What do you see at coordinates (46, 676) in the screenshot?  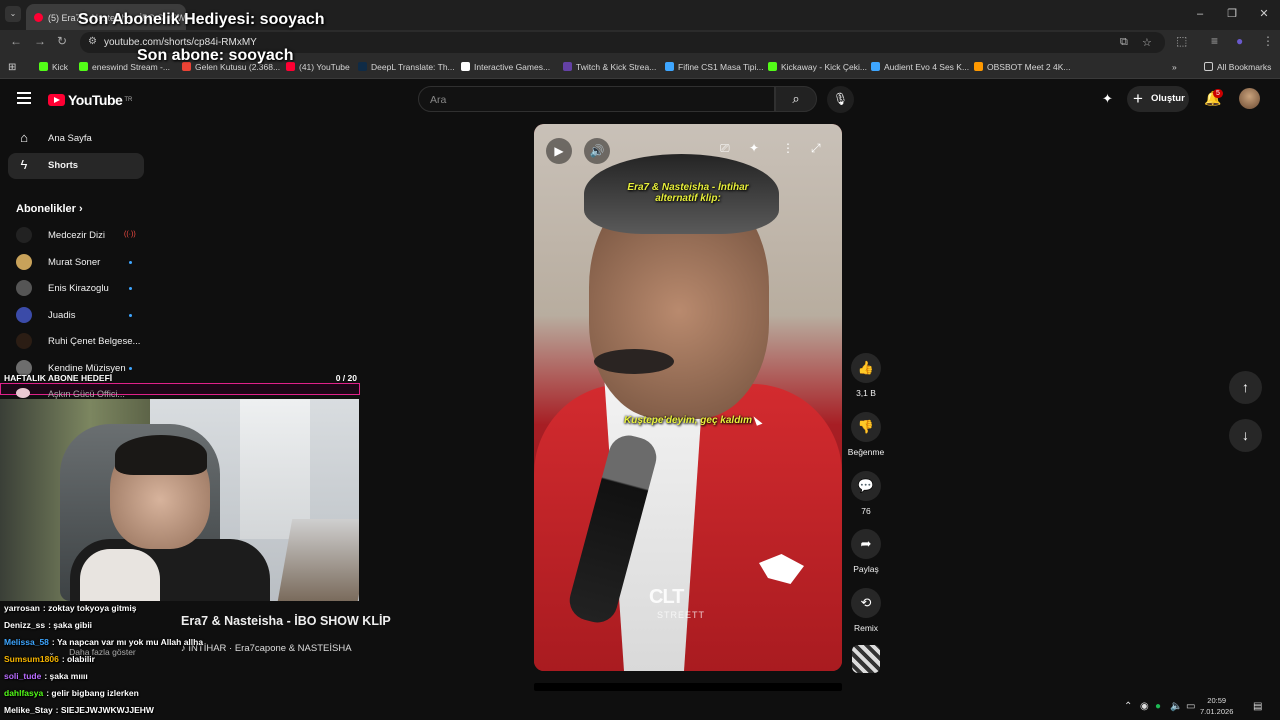 I see `chat-message: soli_tude: şaka mıııı` at bounding box center [46, 676].